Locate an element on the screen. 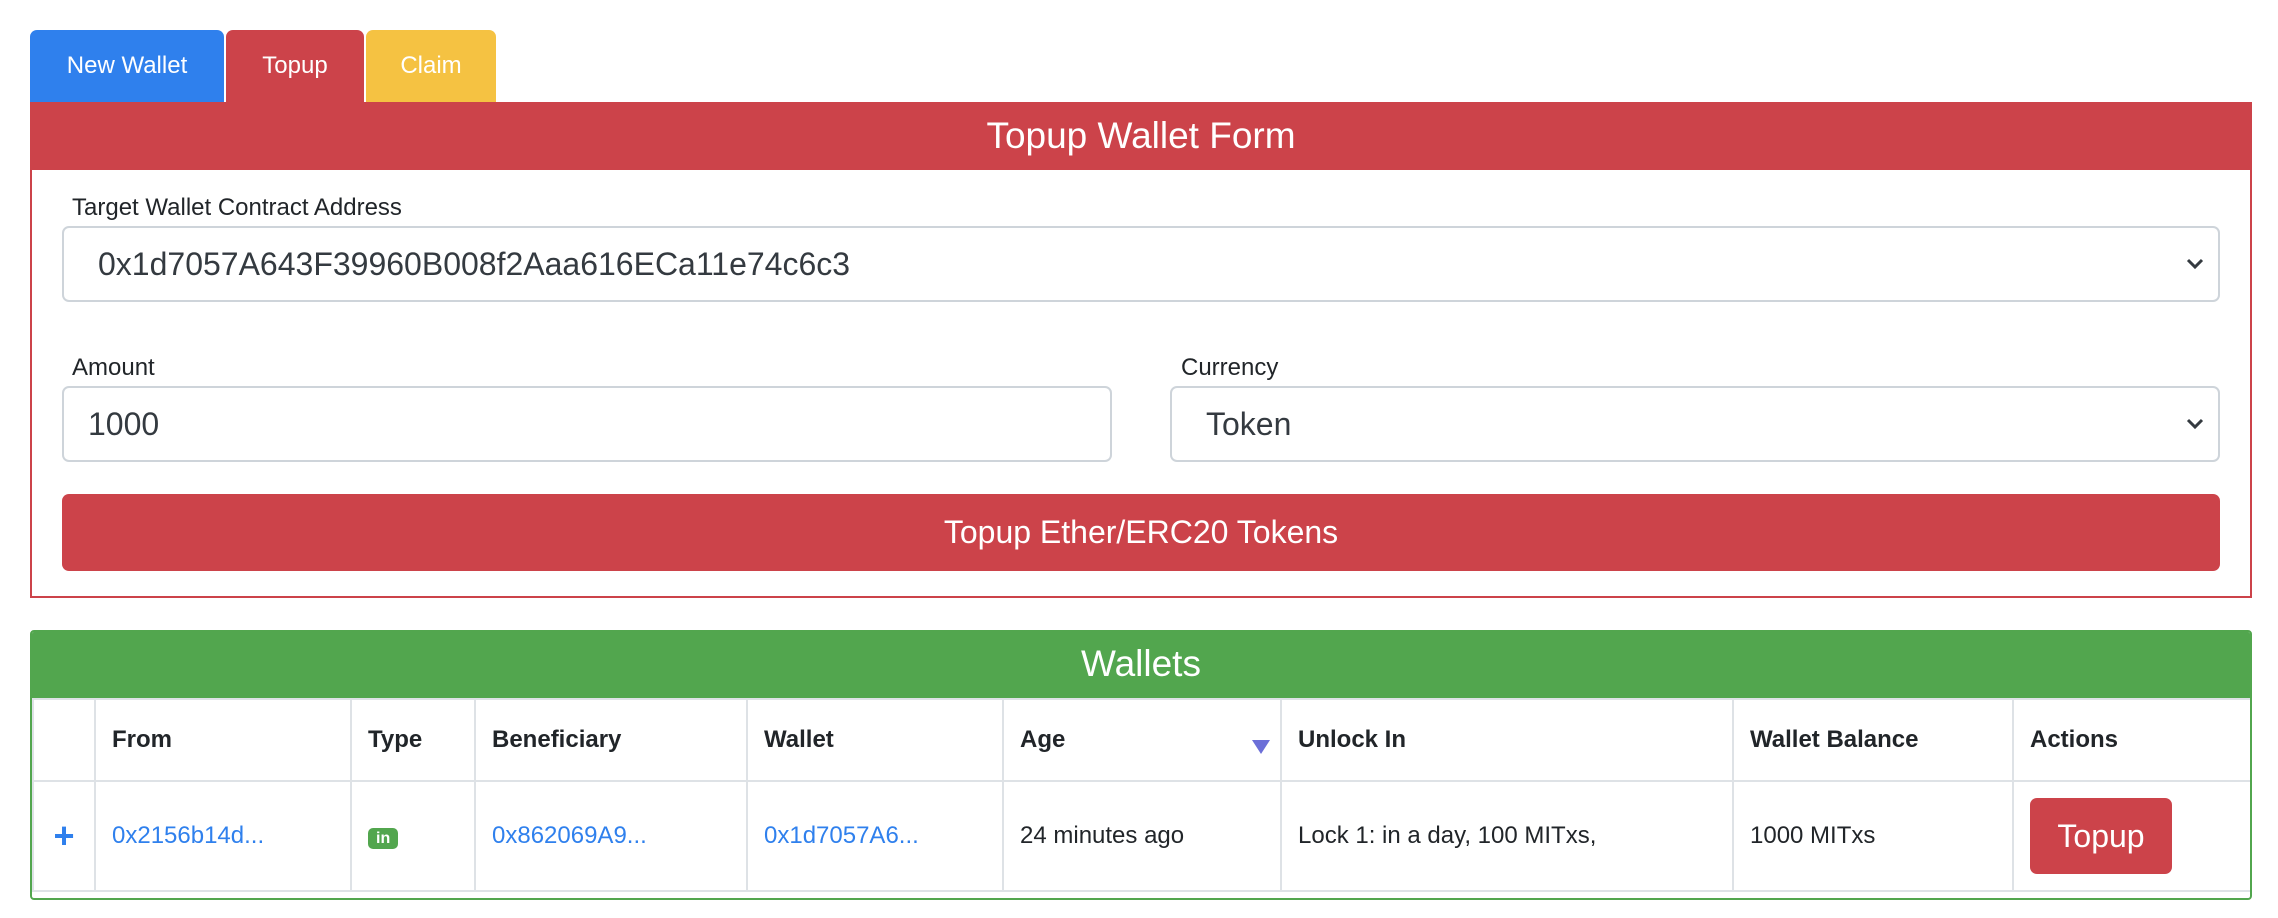 This screenshot has width=2278, height=918. amount-input: 1000 is located at coordinates (587, 424).